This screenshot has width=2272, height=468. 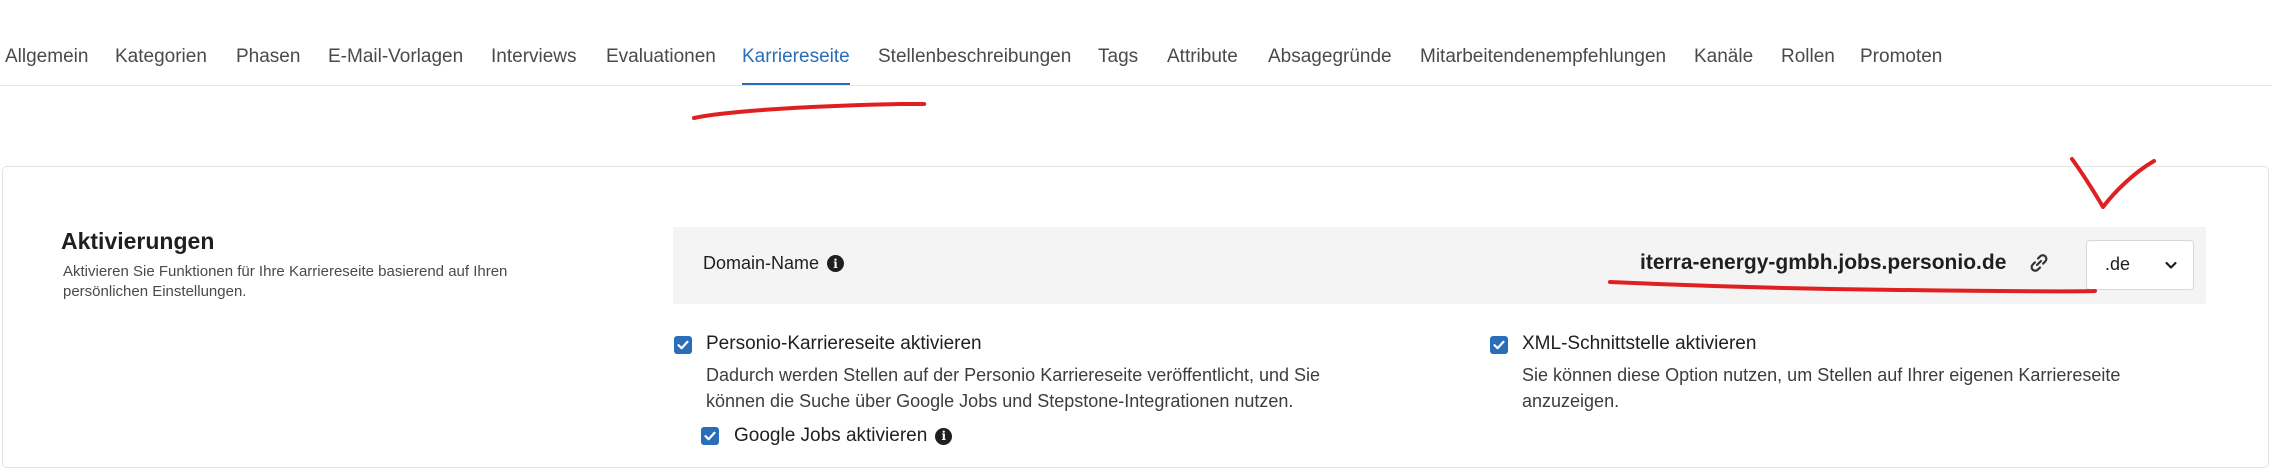 What do you see at coordinates (809, 110) in the screenshot?
I see `annotation-underline-tab` at bounding box center [809, 110].